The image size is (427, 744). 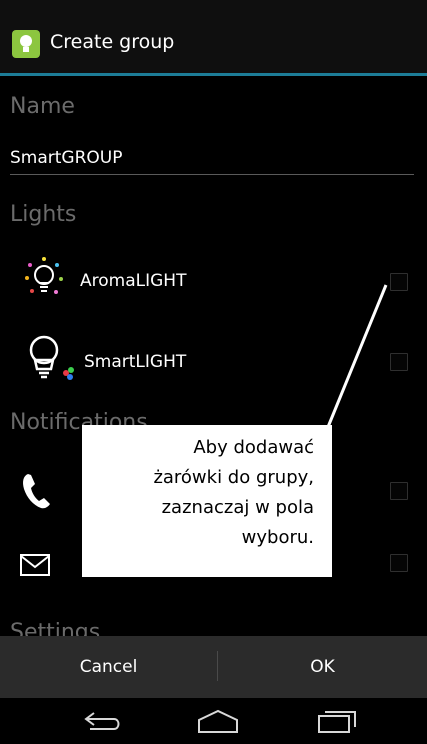 What do you see at coordinates (35, 565) in the screenshot?
I see `envelope-icon` at bounding box center [35, 565].